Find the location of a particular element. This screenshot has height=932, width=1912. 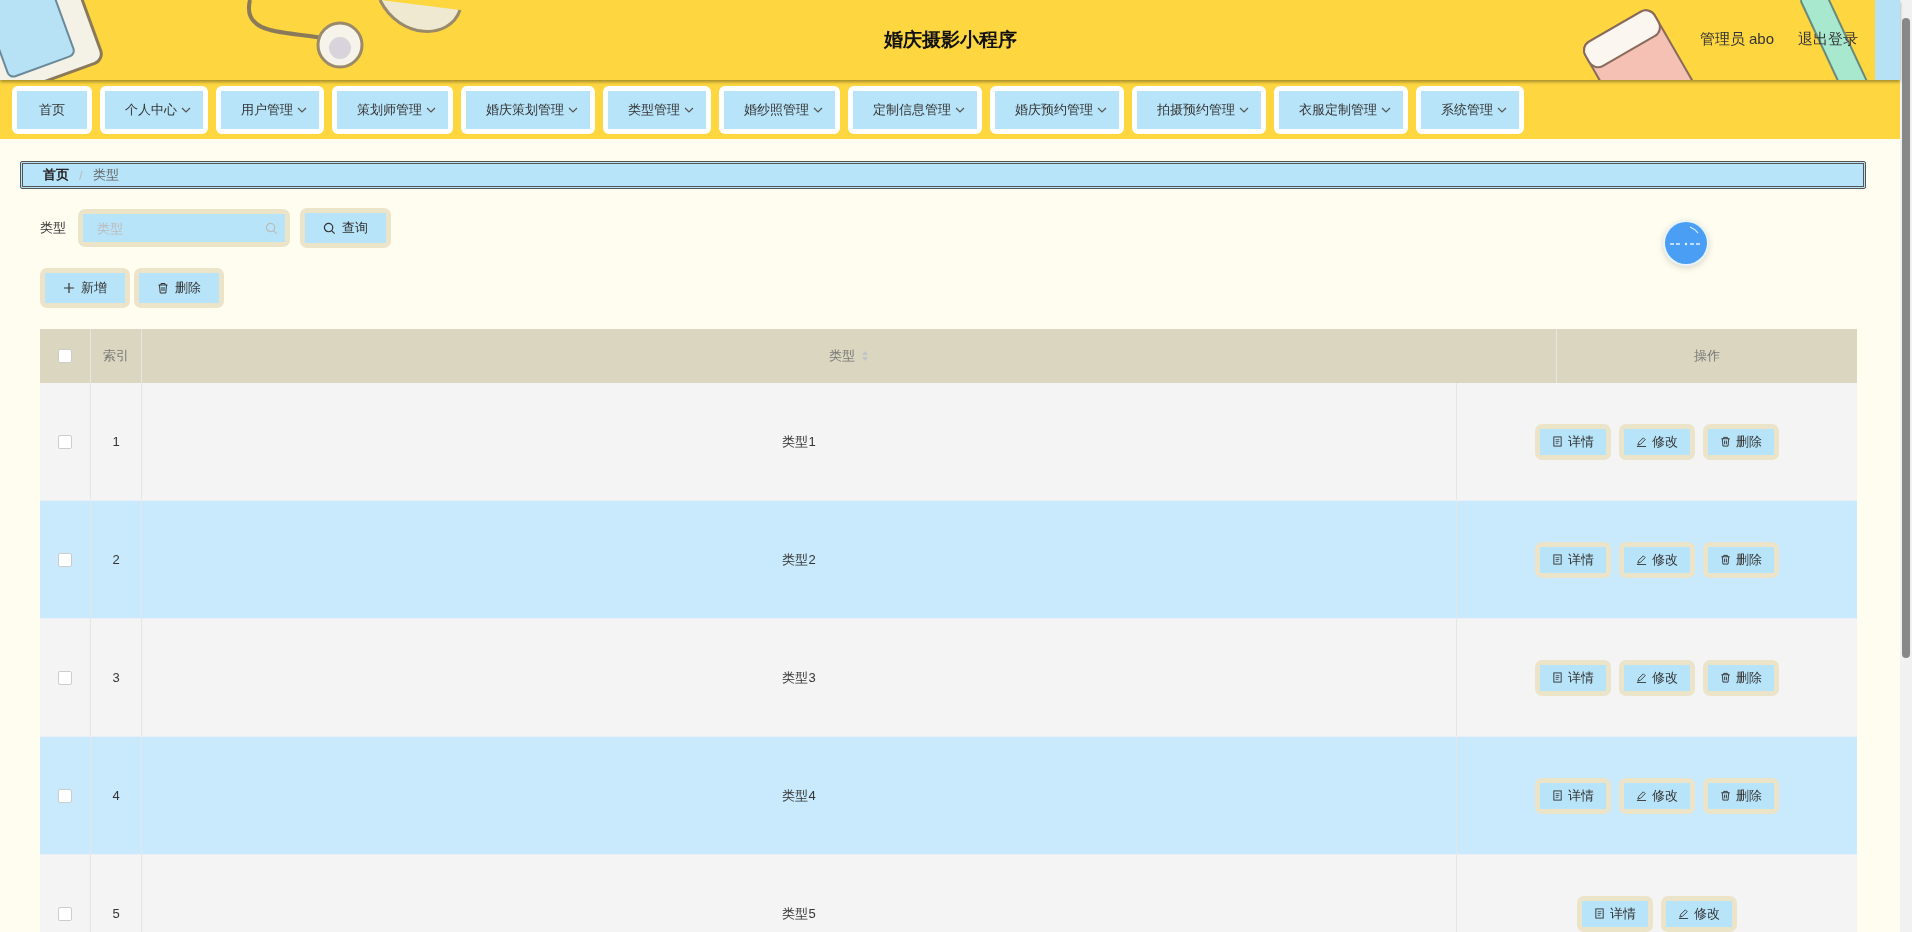

breadcrumb-link: 首页 is located at coordinates (56, 175).